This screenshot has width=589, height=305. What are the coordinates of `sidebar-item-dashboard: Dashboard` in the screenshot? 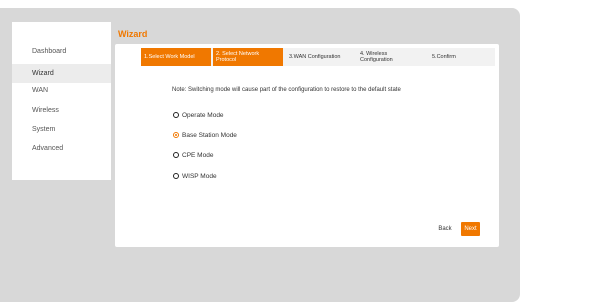 It's located at (61, 51).